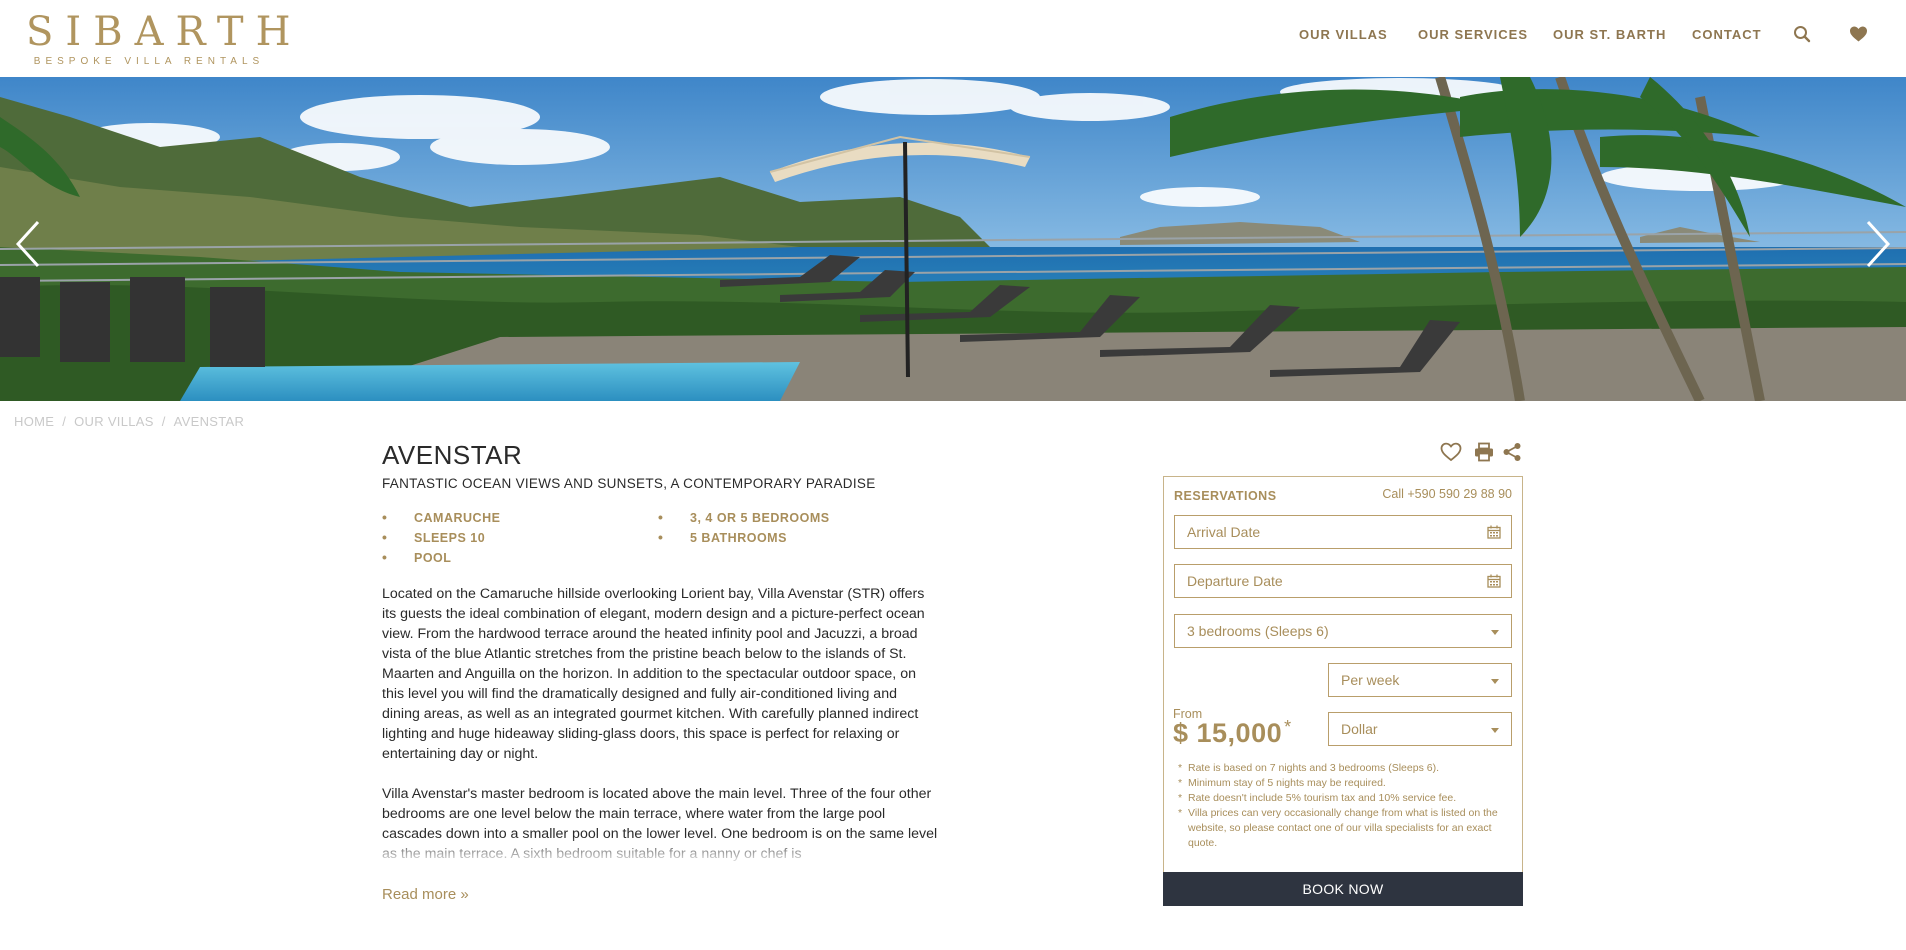  I want to click on price-footnote-mark: *, so click(1288, 727).